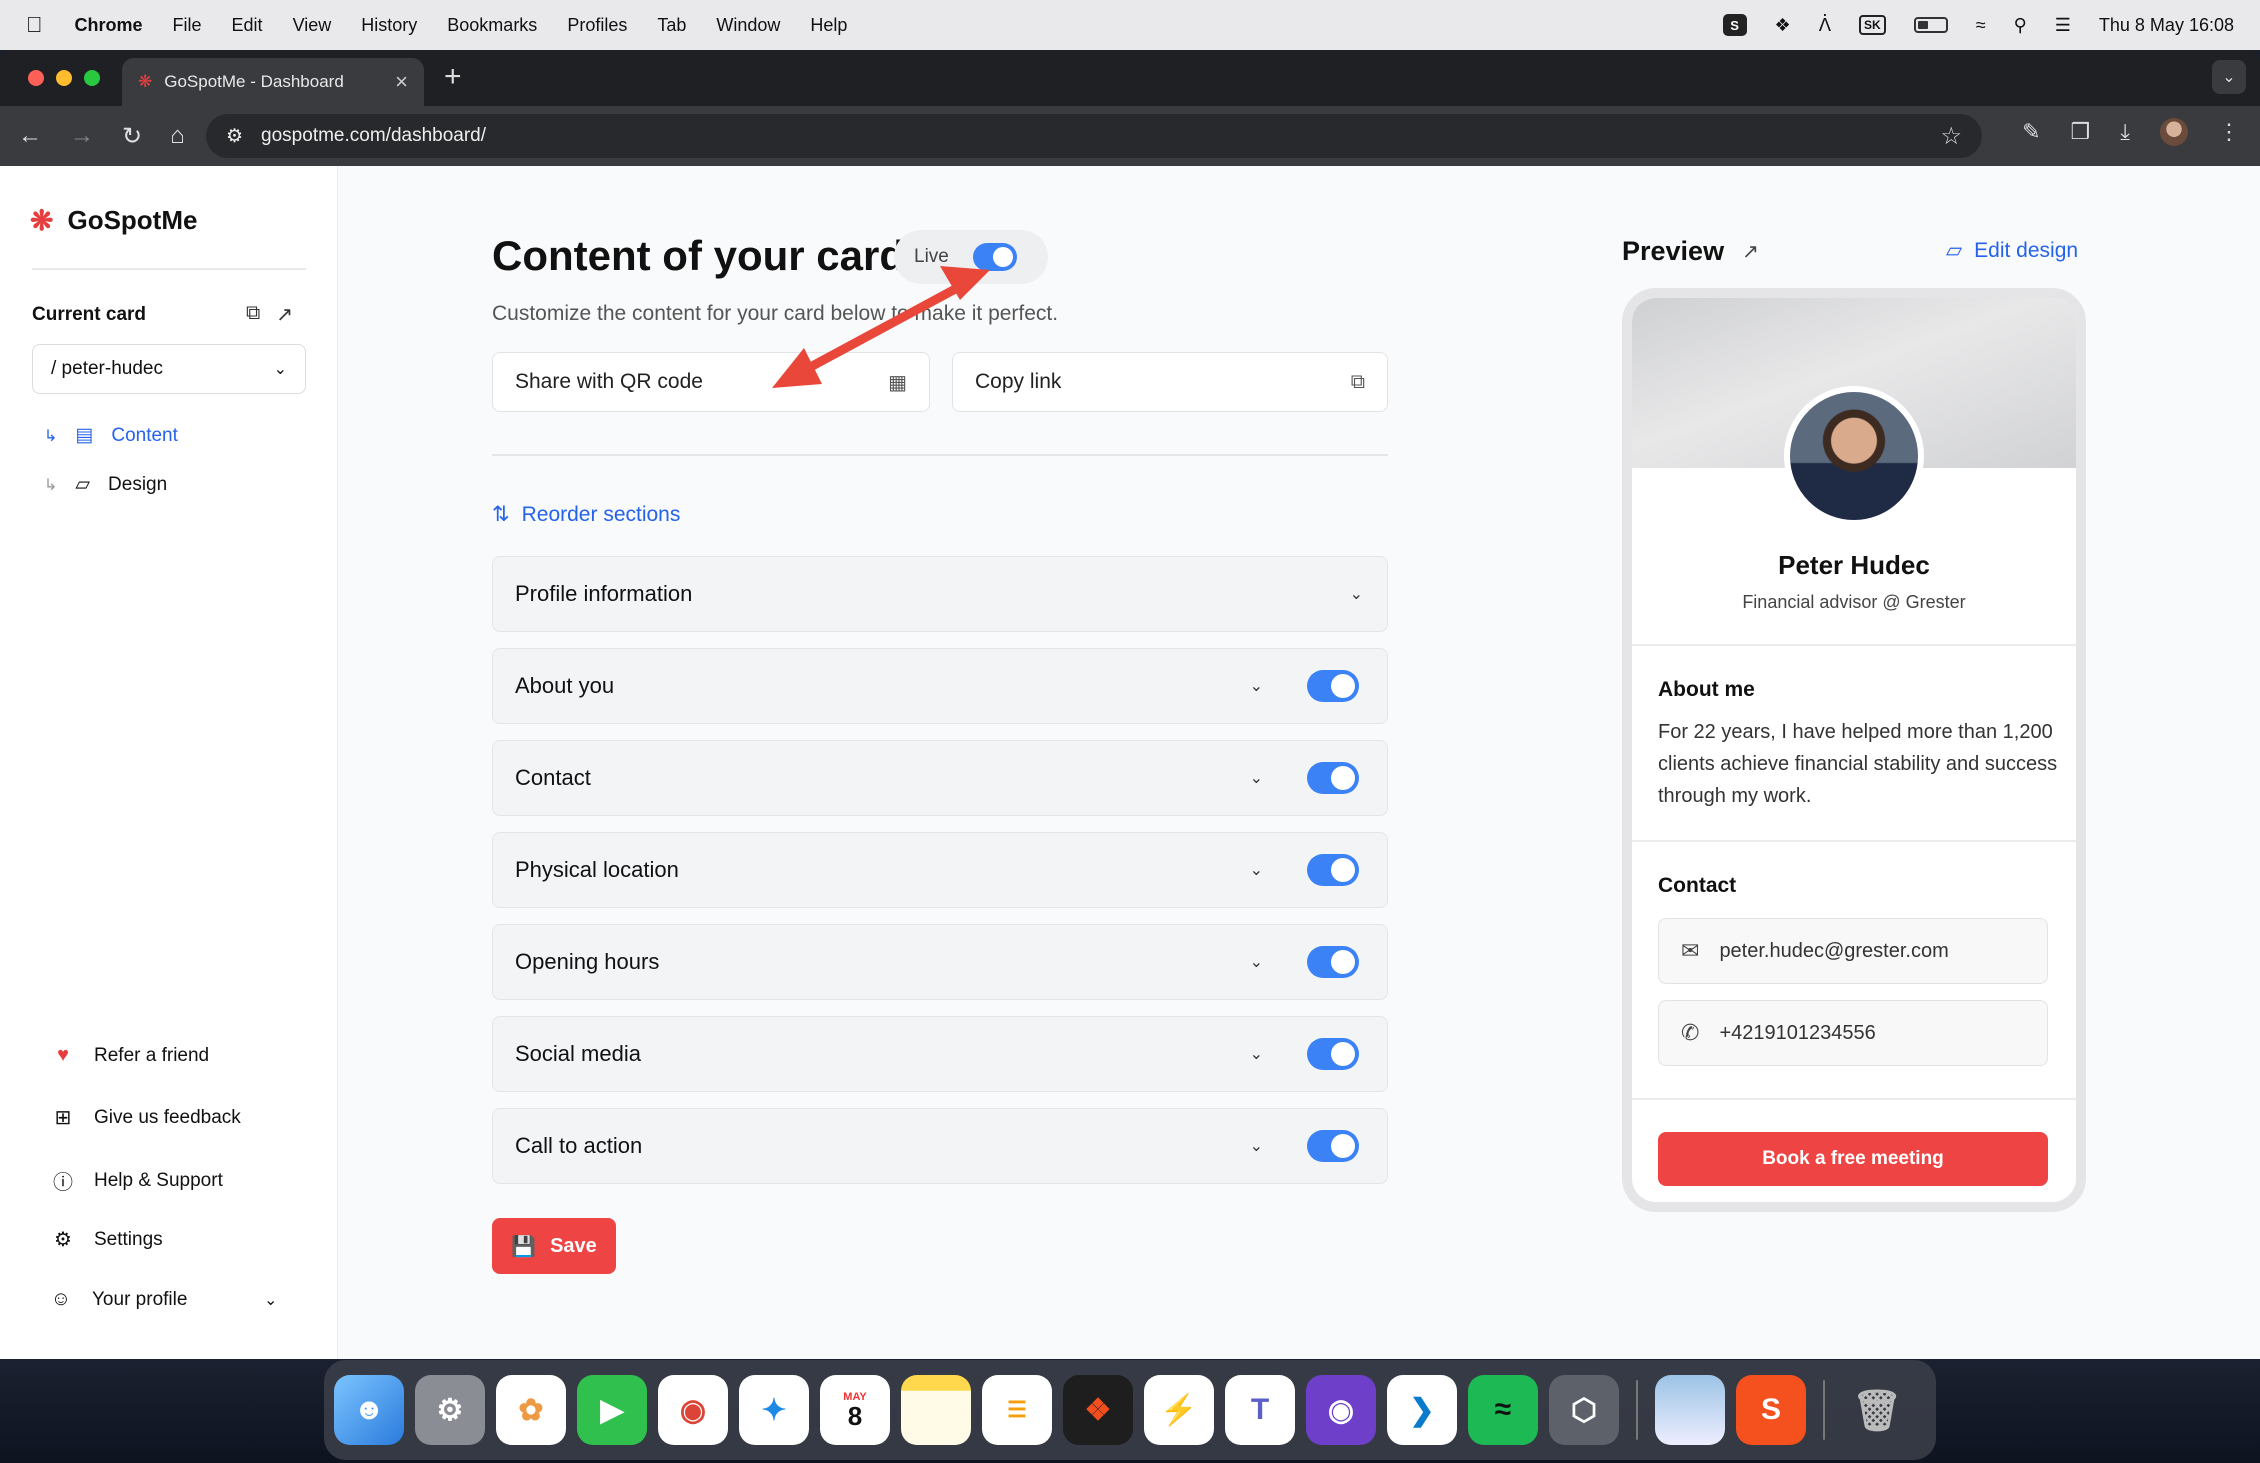 This screenshot has width=2260, height=1463. I want to click on annotation-arrow-shaft, so click(881, 329).